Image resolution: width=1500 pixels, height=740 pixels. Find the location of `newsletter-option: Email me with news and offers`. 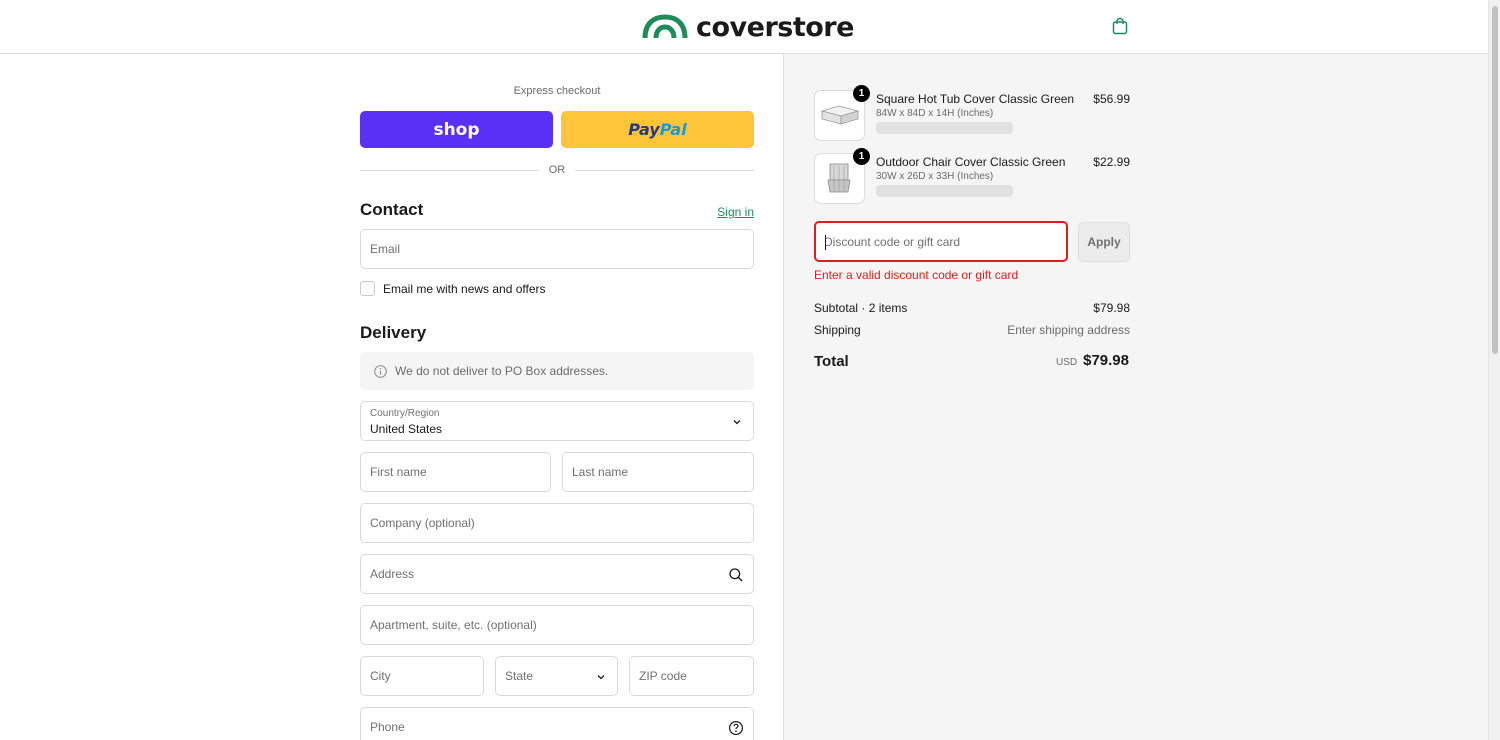

newsletter-option: Email me with news and offers is located at coordinates (453, 288).